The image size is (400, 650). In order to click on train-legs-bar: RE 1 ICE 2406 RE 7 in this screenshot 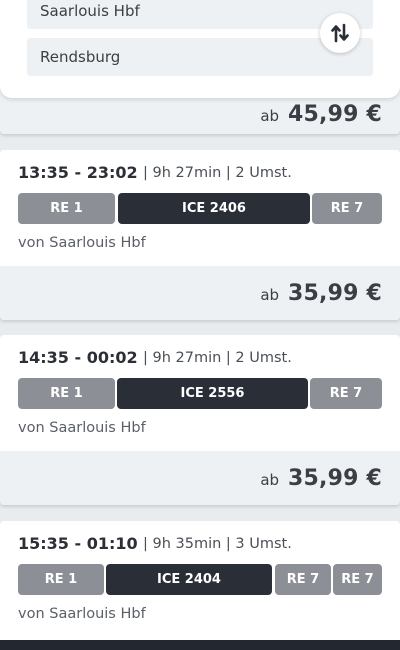, I will do `click(200, 208)`.